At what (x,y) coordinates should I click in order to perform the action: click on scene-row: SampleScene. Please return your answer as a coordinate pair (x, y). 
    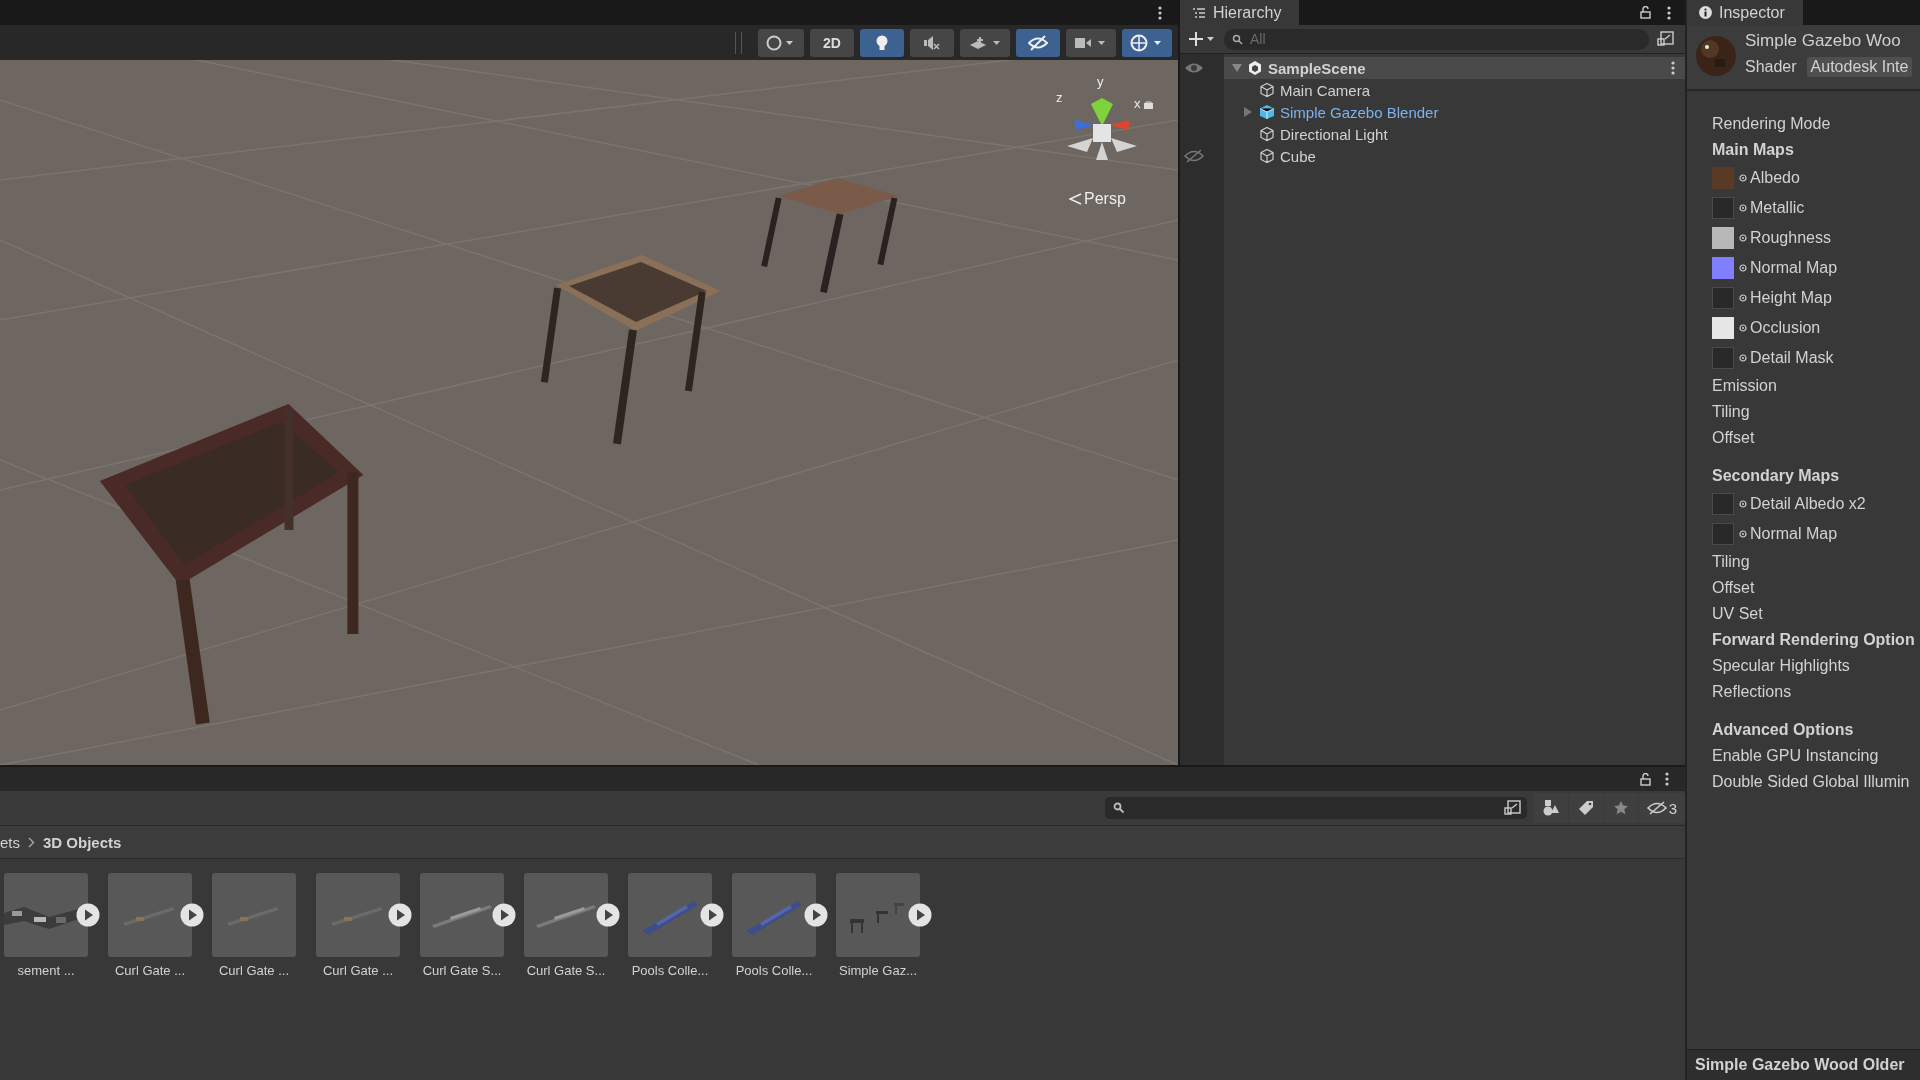
    Looking at the image, I should click on (1454, 68).